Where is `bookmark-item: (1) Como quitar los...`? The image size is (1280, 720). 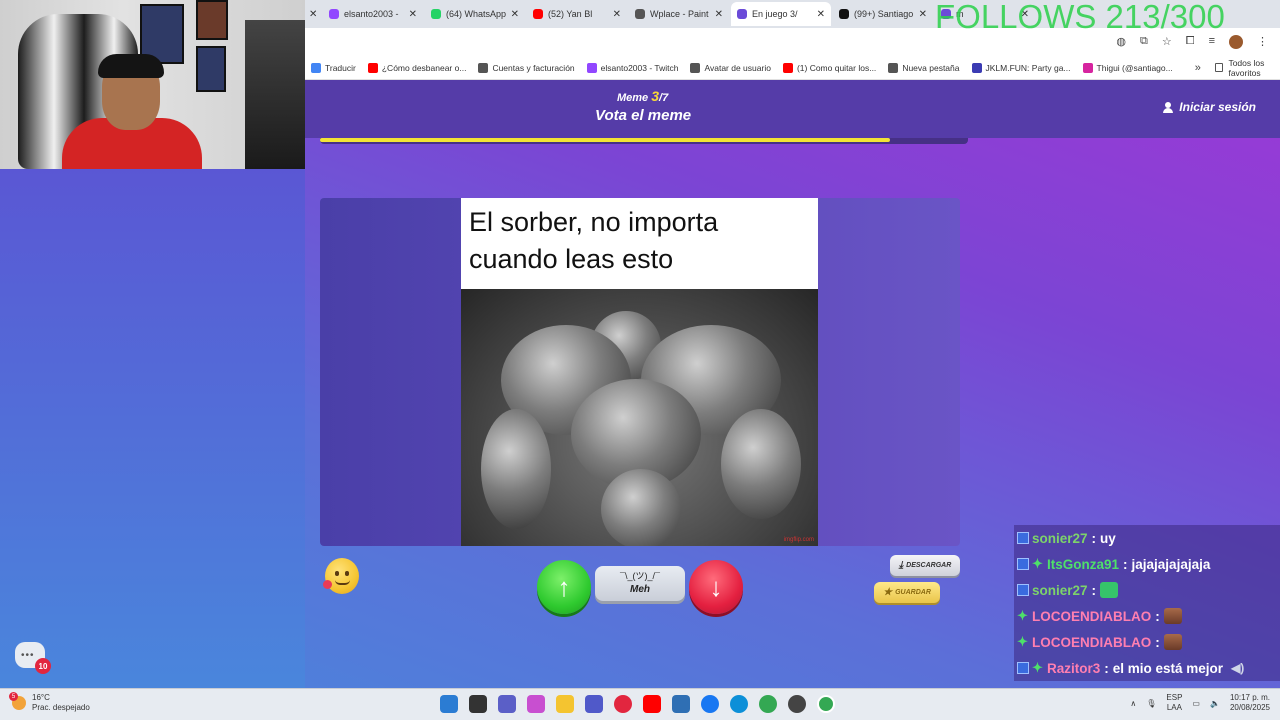 bookmark-item: (1) Como quitar los... is located at coordinates (829, 67).